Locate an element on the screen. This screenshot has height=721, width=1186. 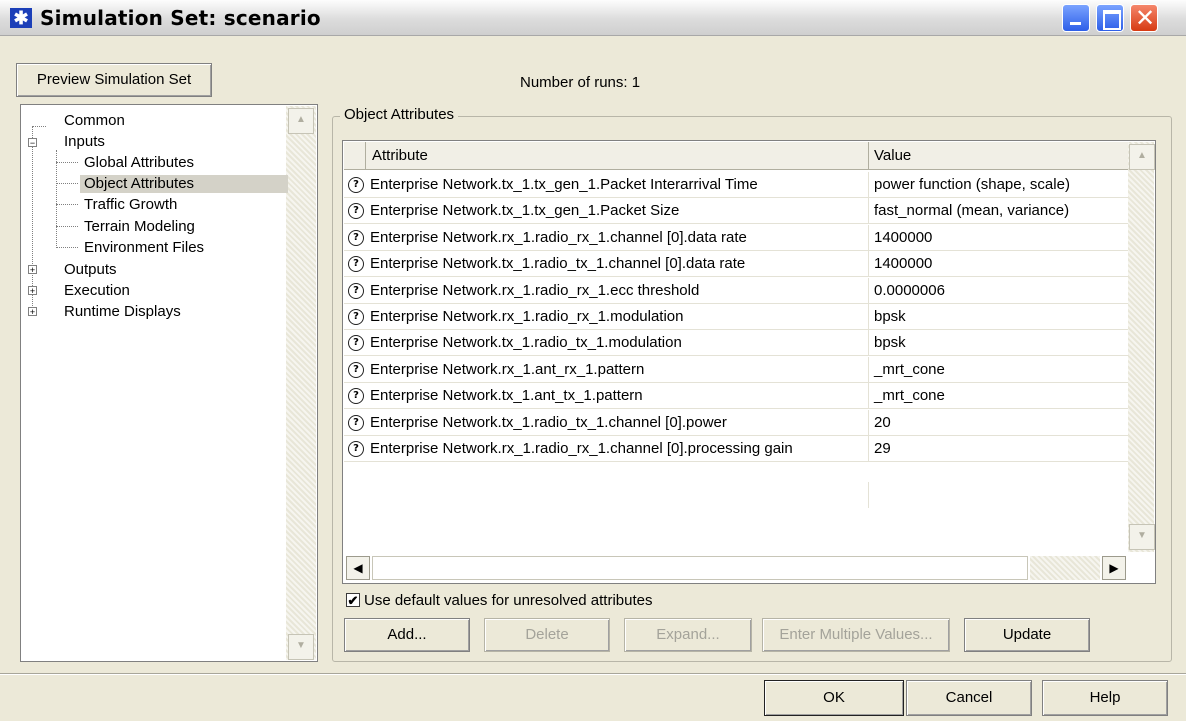
horizontal-scroll-track is located at coordinates (1065, 568).